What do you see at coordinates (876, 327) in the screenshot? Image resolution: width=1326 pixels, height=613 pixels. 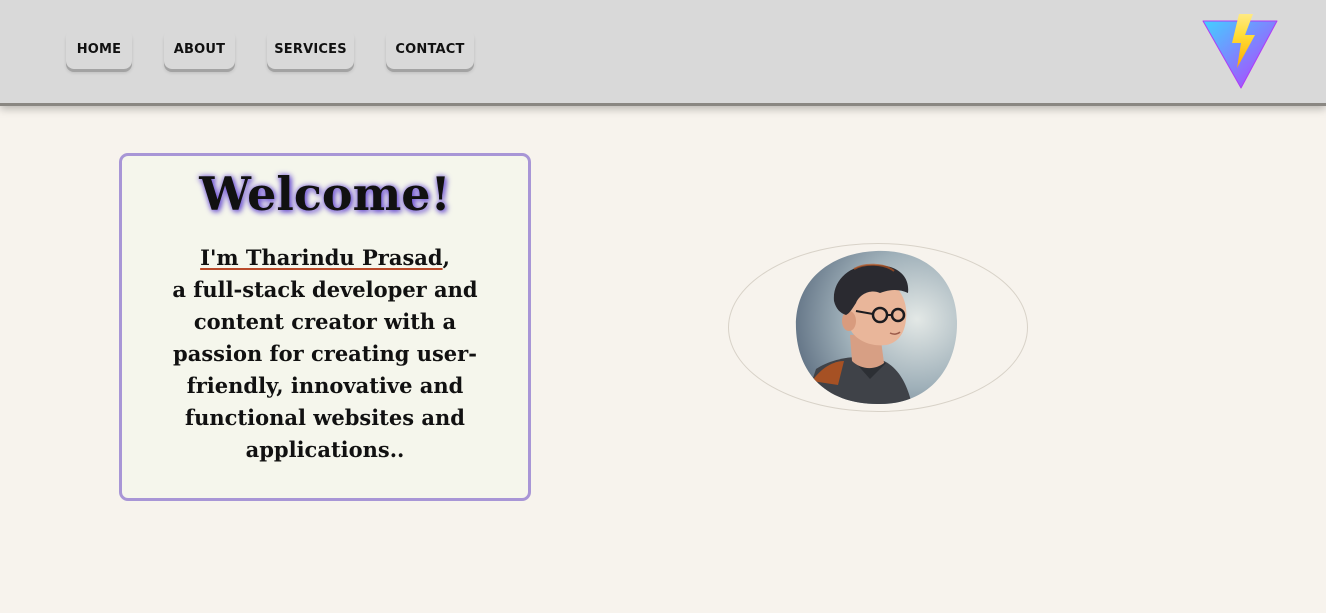 I see `profile-avatar-illustration` at bounding box center [876, 327].